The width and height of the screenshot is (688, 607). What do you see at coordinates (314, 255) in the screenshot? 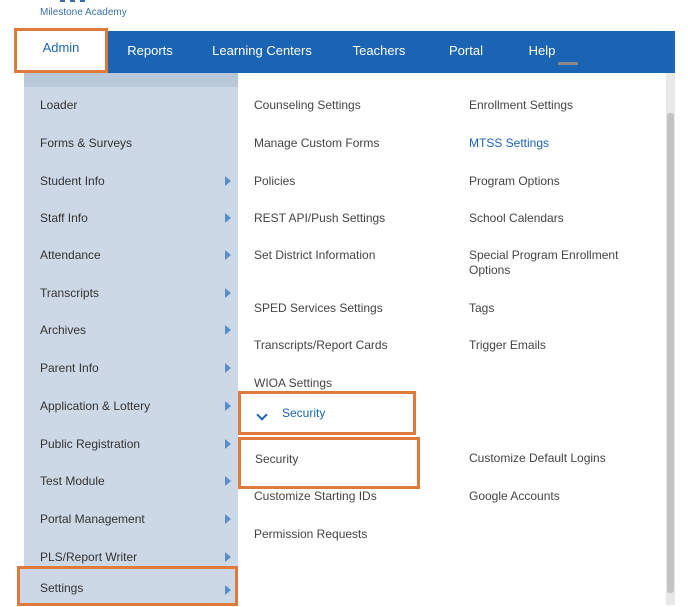
I see `menu-set-district-information: Set District Information` at bounding box center [314, 255].